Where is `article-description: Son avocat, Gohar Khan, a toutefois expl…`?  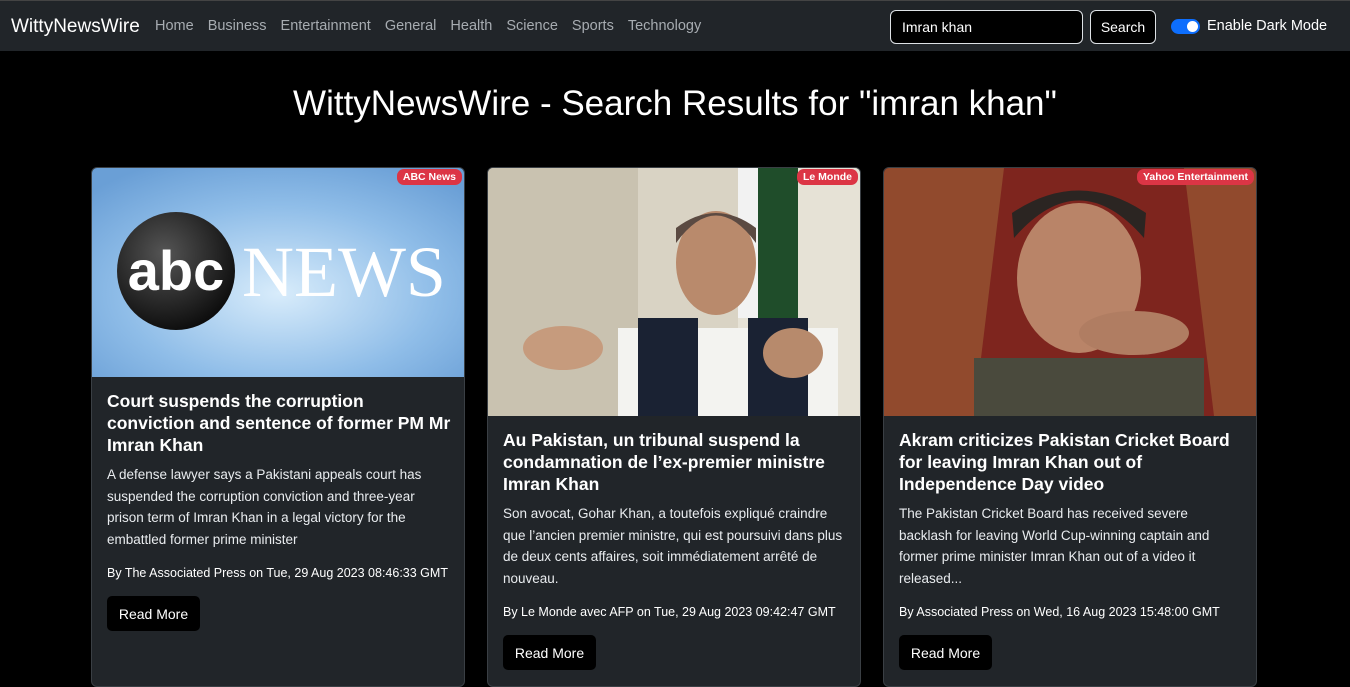
article-description: Son avocat, Gohar Khan, a toutefois expl… is located at coordinates (673, 546).